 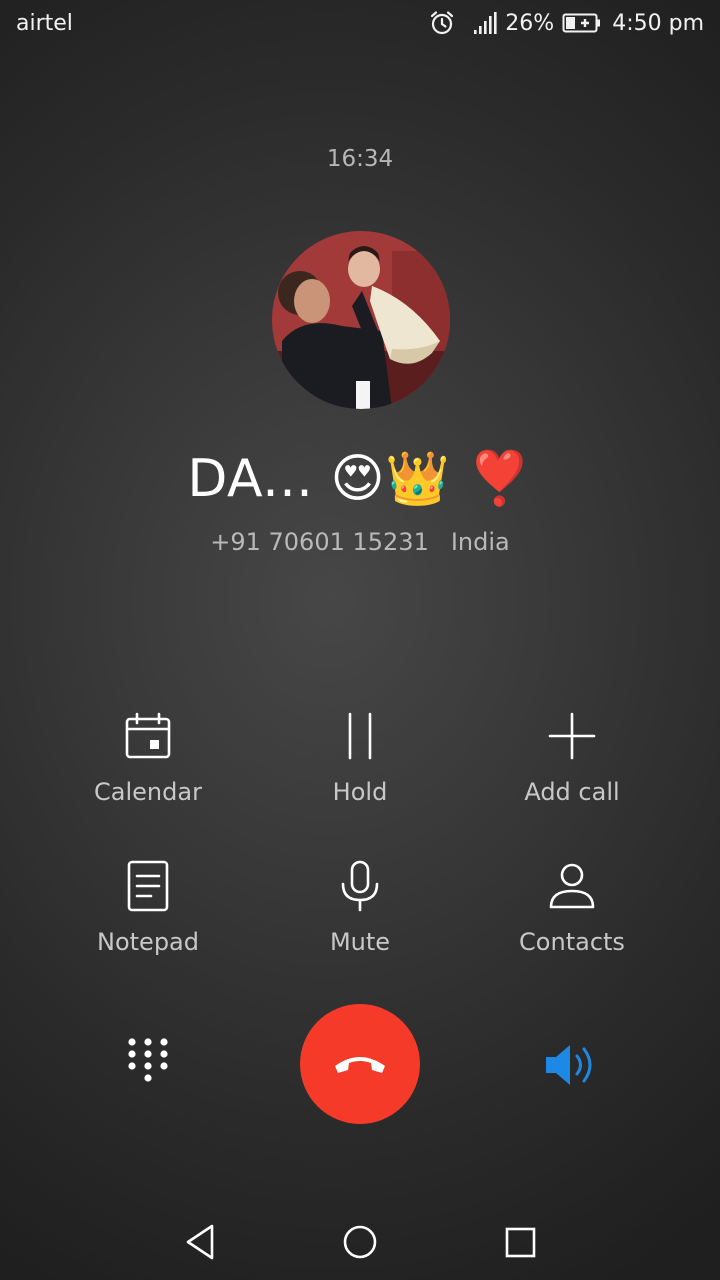 I want to click on home-button, so click(x=360, y=1244).